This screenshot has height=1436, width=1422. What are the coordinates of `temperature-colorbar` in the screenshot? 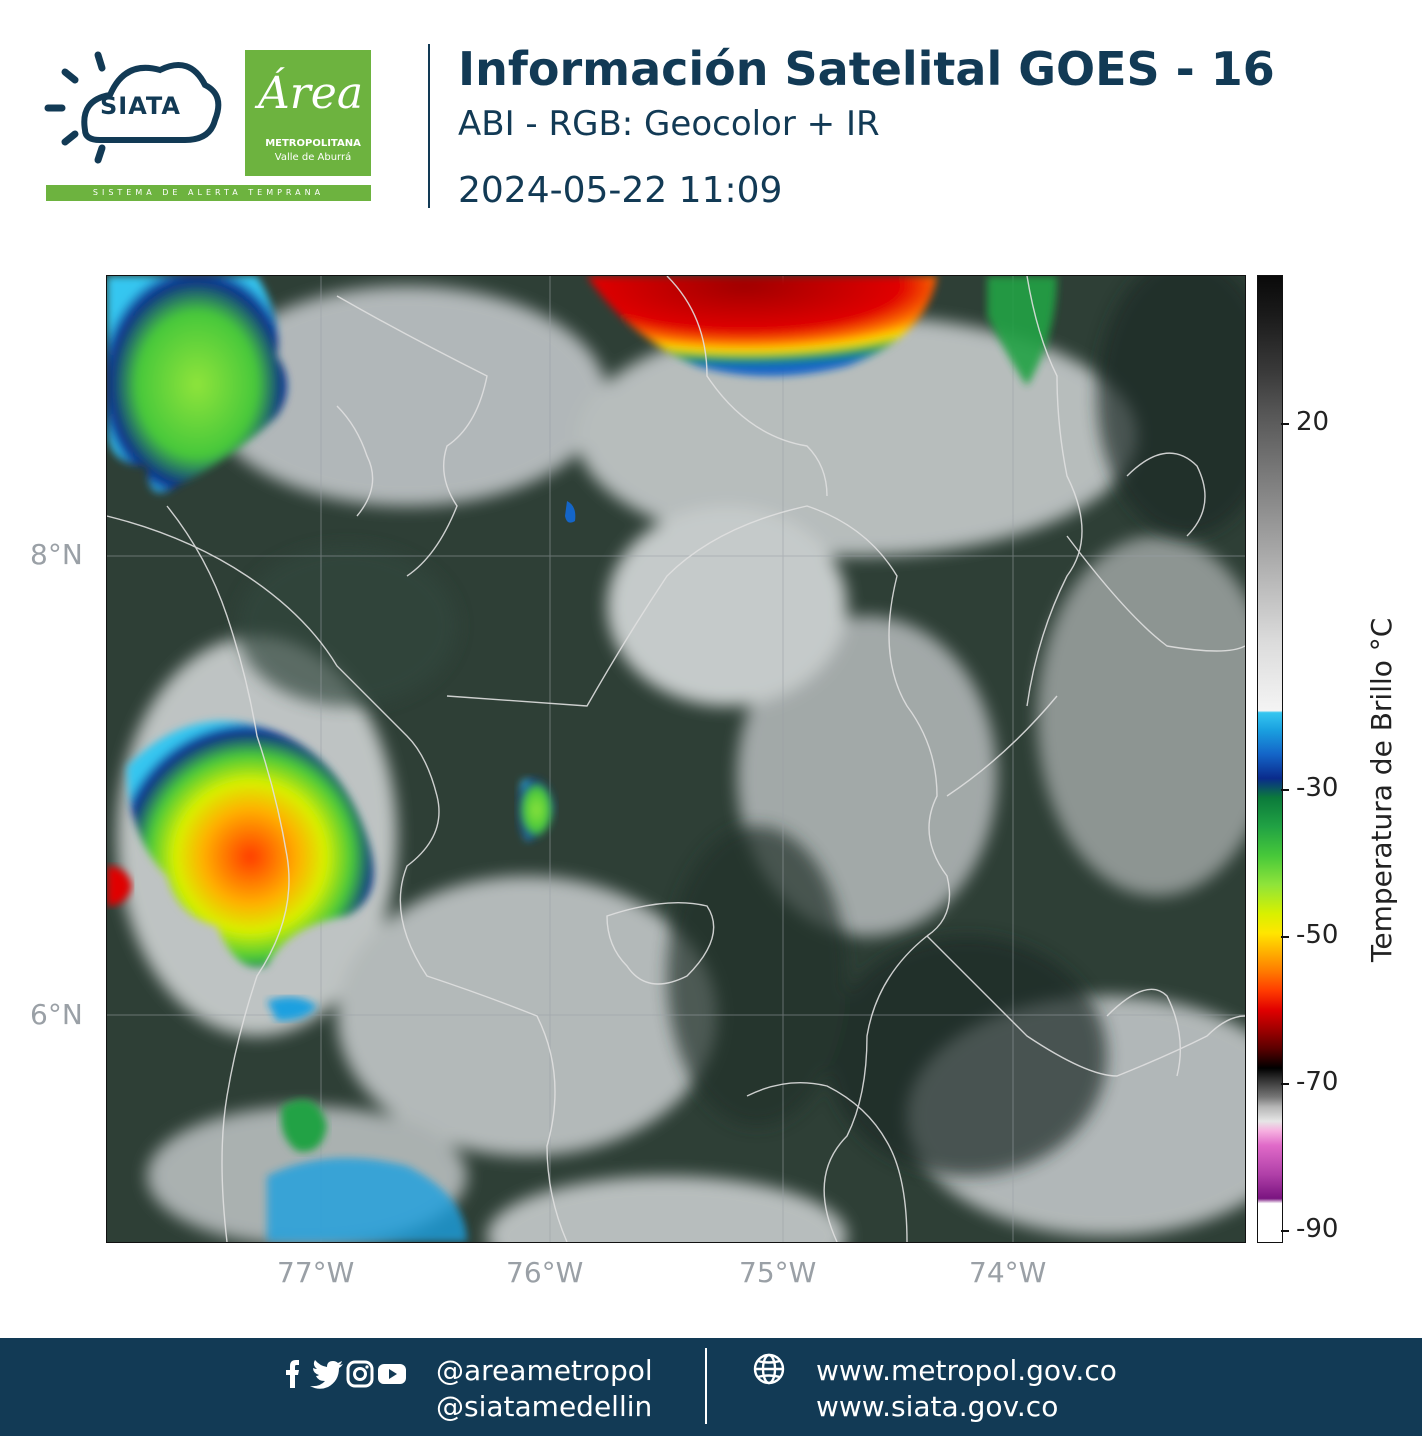 It's located at (1270, 759).